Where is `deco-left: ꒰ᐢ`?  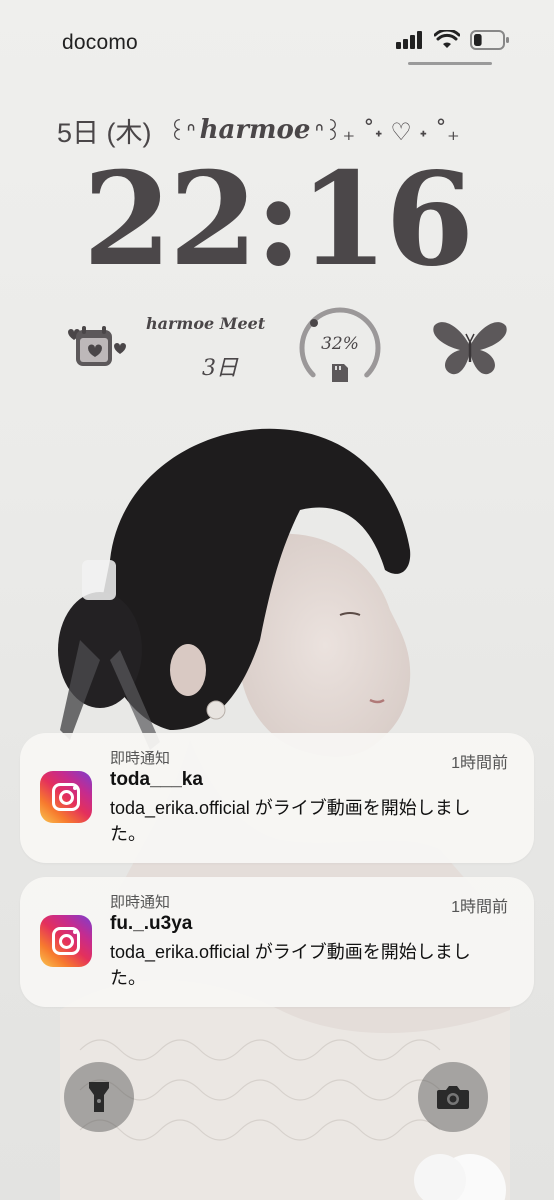 deco-left: ꒰ᐢ is located at coordinates (181, 132).